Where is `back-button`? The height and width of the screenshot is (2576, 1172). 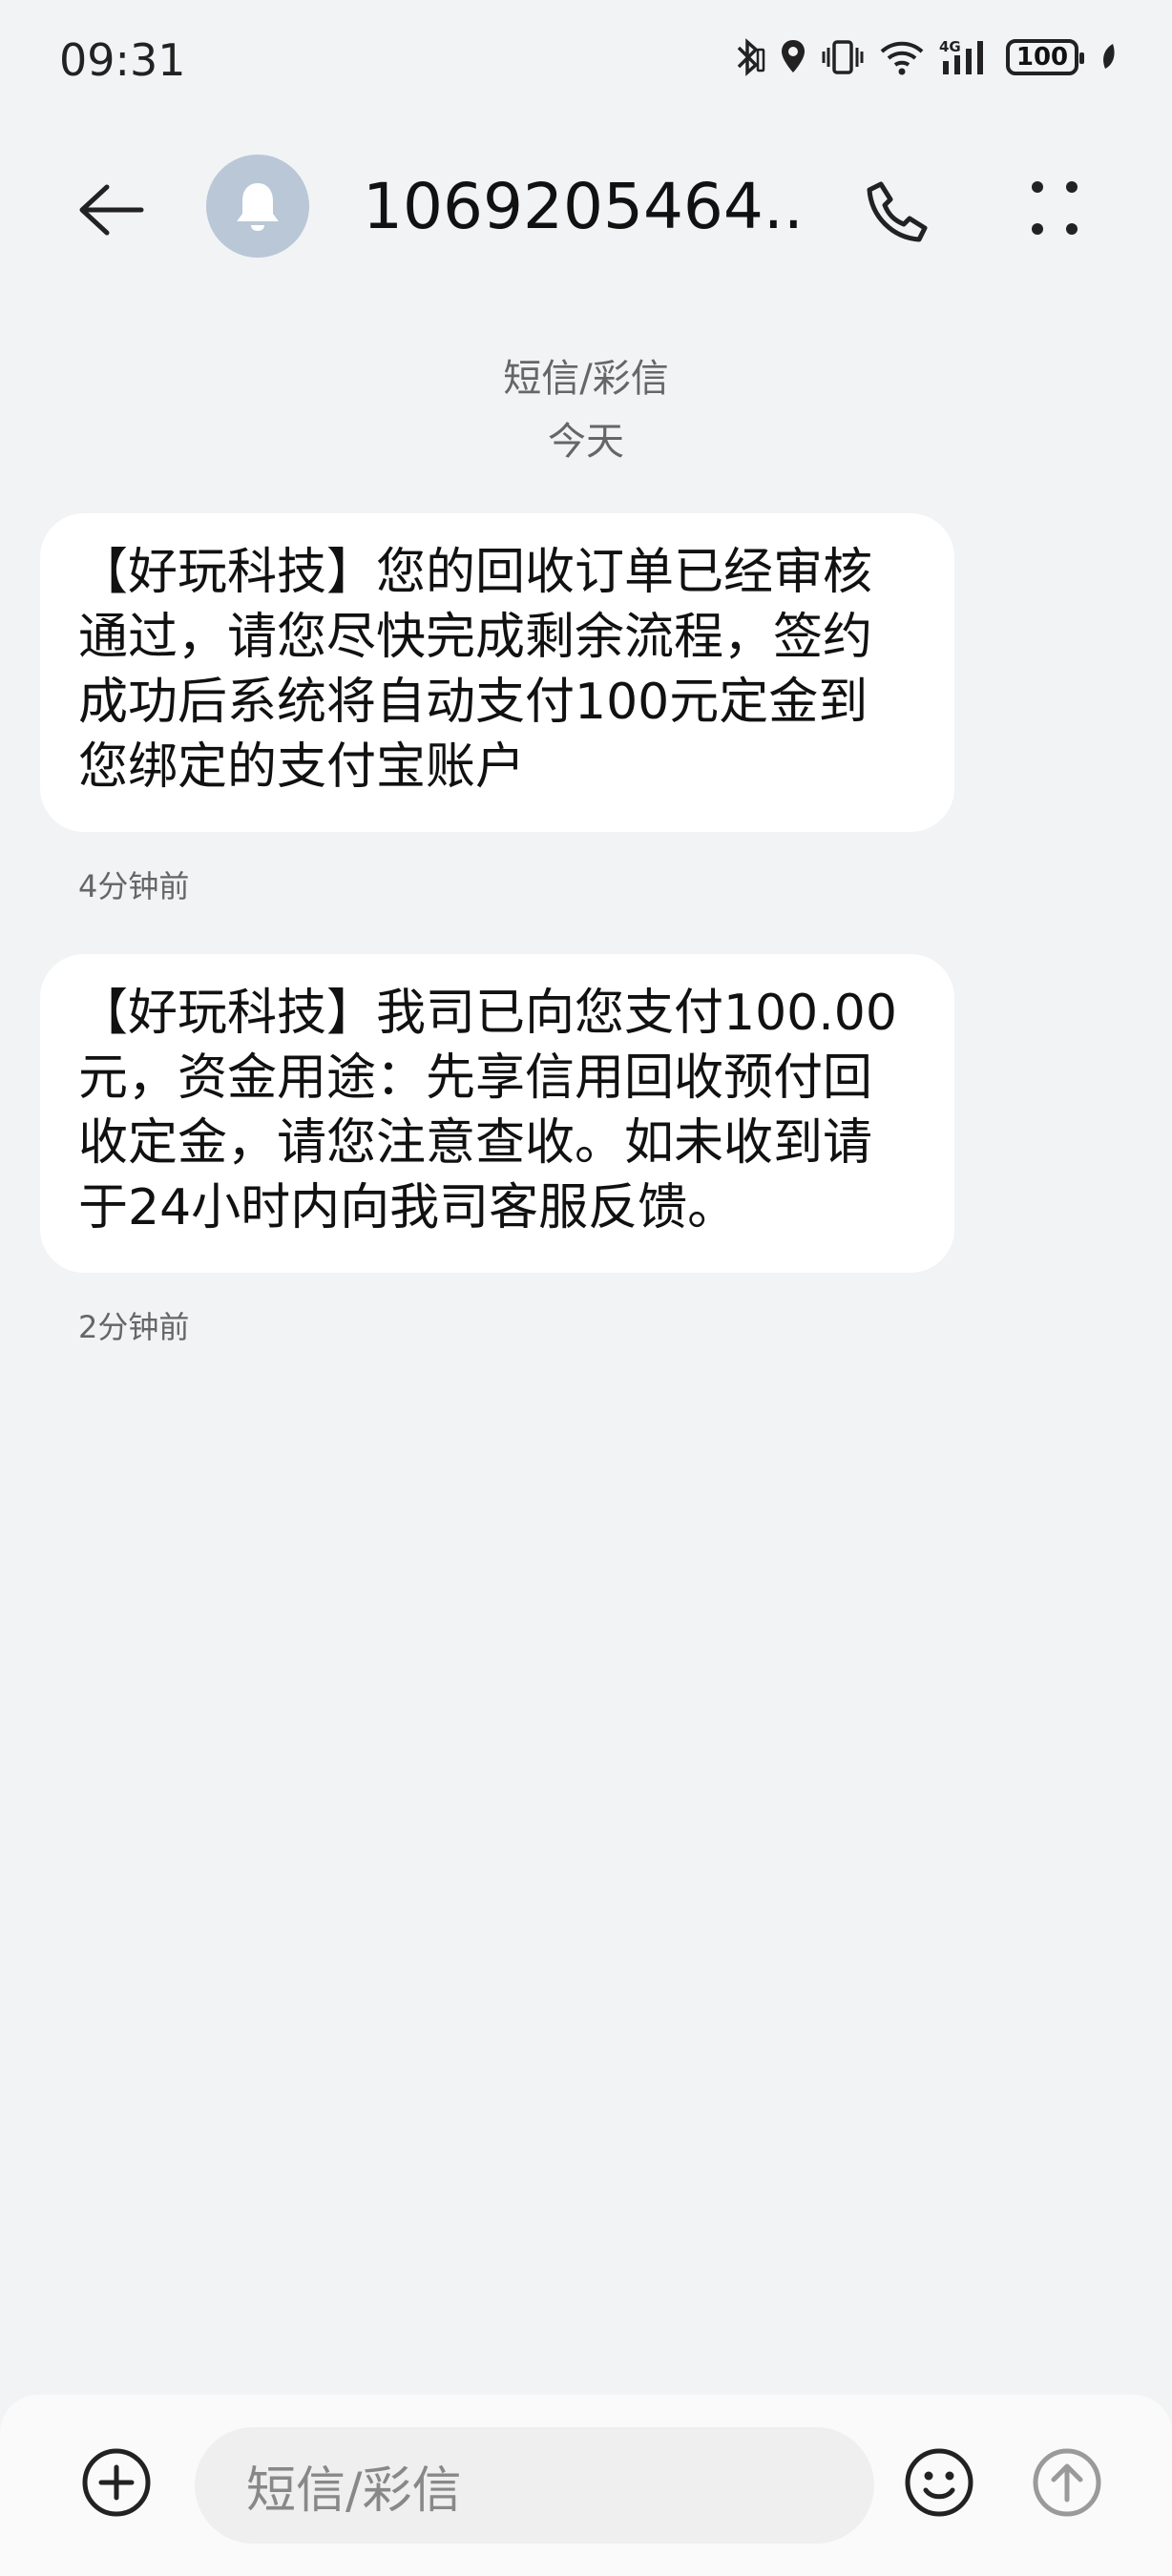
back-button is located at coordinates (117, 210).